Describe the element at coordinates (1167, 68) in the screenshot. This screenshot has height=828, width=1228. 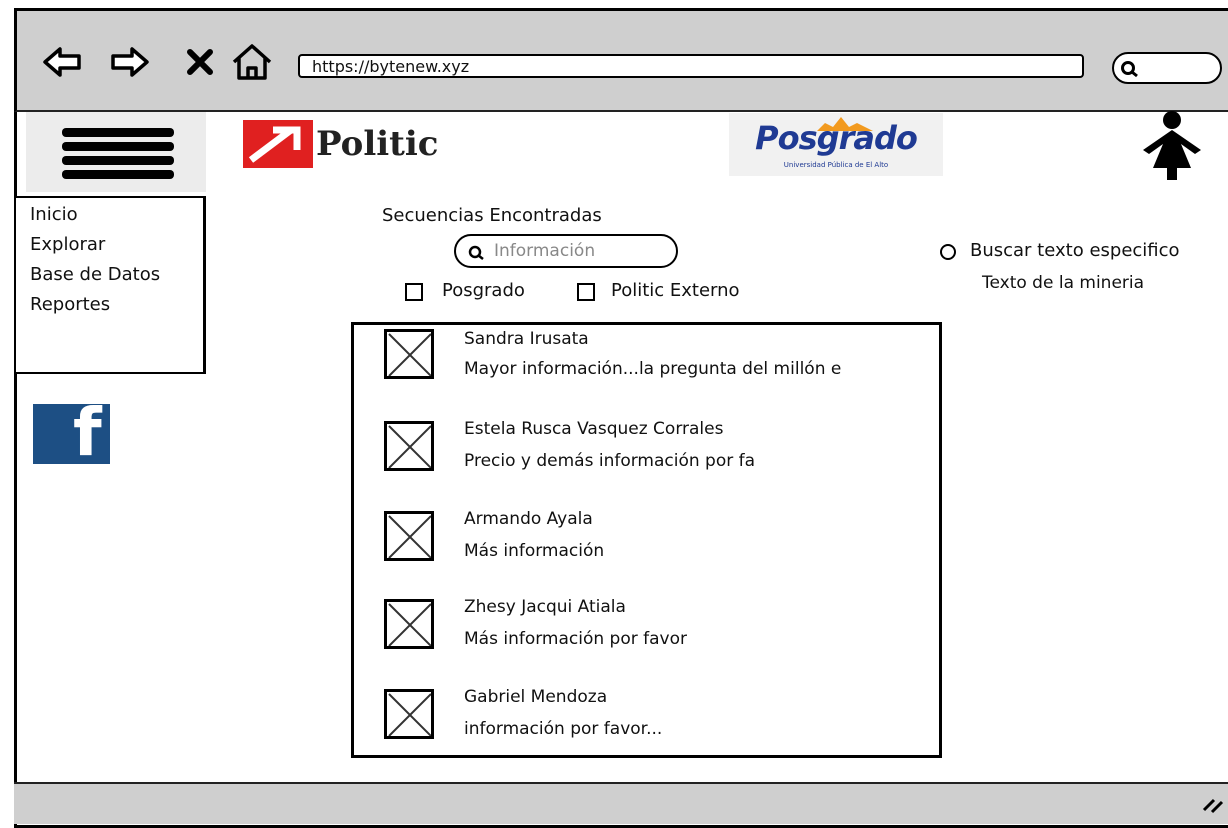
I see `browser-search-box` at that location.